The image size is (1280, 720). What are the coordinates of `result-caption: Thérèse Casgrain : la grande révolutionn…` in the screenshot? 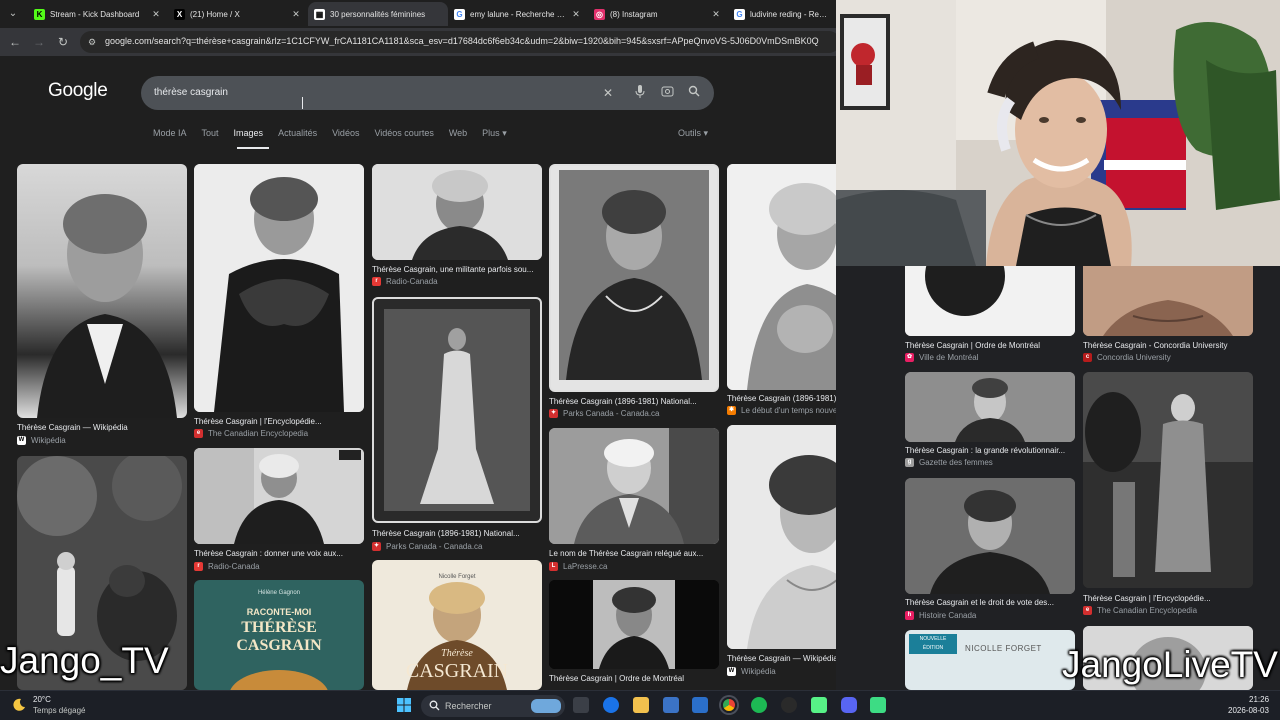 It's located at (990, 450).